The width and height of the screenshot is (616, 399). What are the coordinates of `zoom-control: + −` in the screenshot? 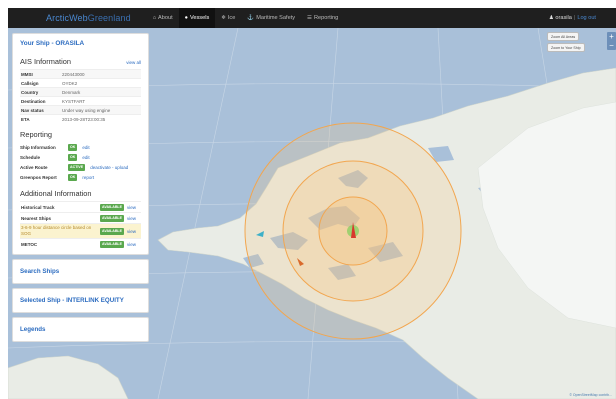 It's located at (611, 41).